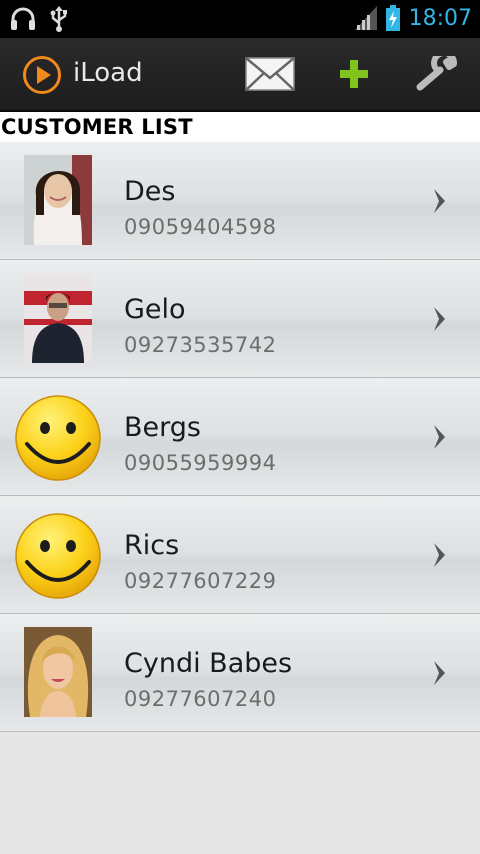 The width and height of the screenshot is (480, 854). What do you see at coordinates (240, 201) in the screenshot?
I see `customer-row: Des 09059404598` at bounding box center [240, 201].